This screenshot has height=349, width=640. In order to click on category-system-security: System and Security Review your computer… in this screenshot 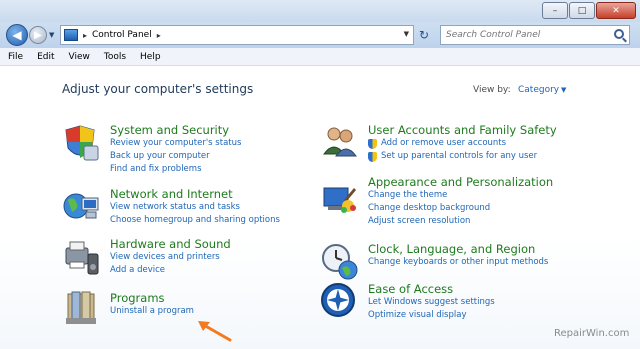, I will do `click(175, 149)`.